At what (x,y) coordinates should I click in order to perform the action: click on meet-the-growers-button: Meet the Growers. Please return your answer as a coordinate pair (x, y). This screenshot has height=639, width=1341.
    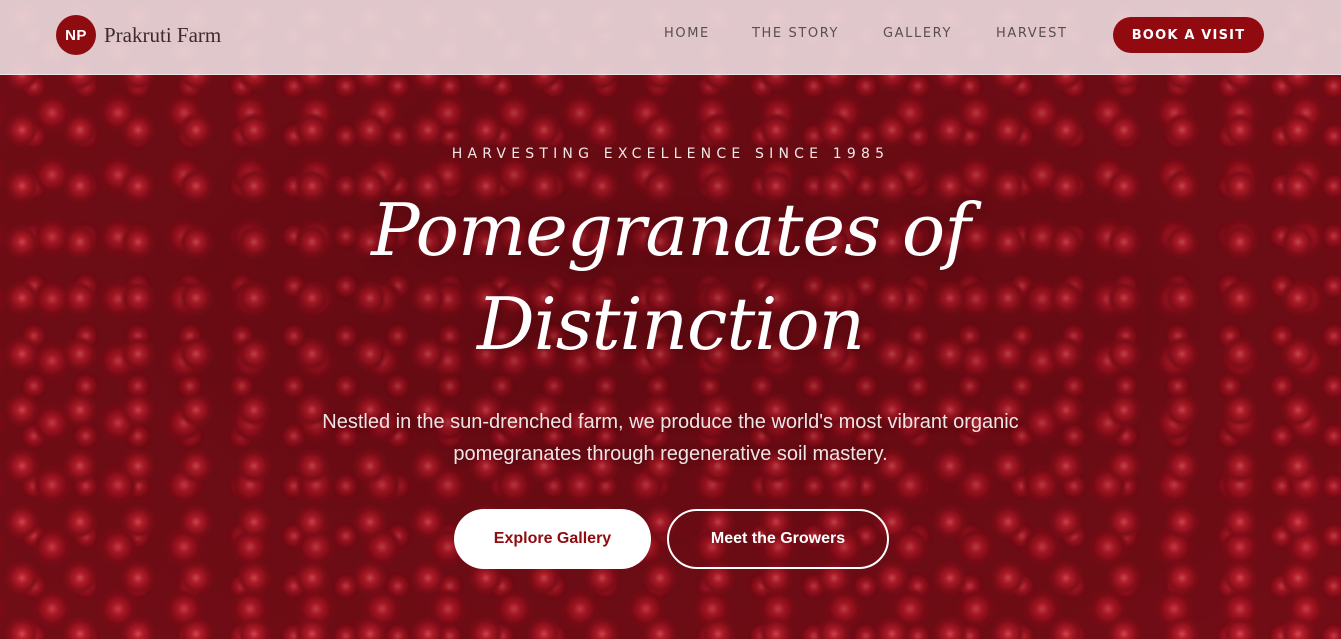
    Looking at the image, I should click on (778, 539).